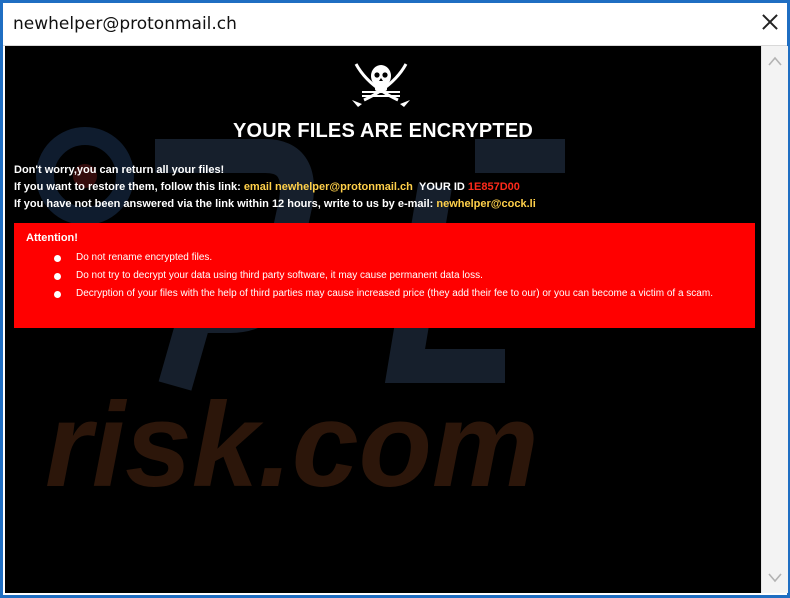 This screenshot has height=598, width=790. What do you see at coordinates (775, 61) in the screenshot?
I see `scroll-up-icon` at bounding box center [775, 61].